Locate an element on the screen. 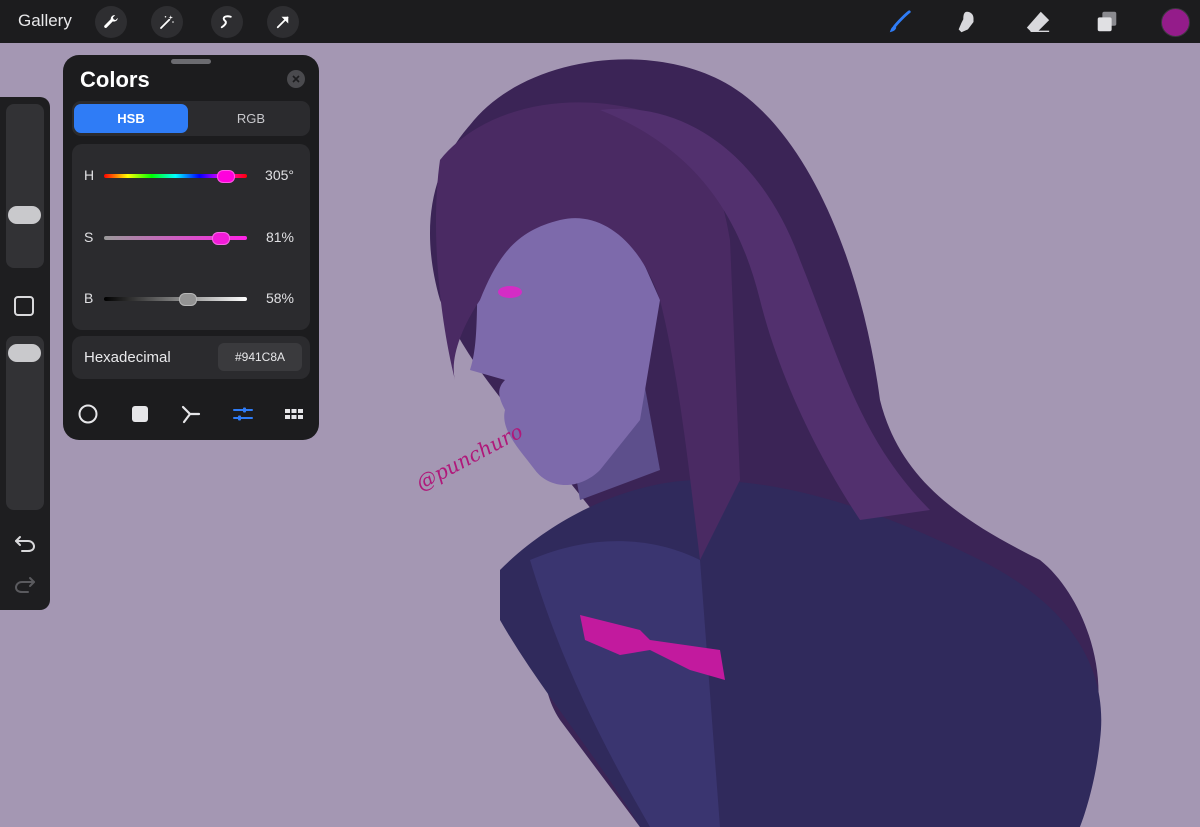 Image resolution: width=1200 pixels, height=827 pixels. value-mode-icon is located at coordinates (243, 414).